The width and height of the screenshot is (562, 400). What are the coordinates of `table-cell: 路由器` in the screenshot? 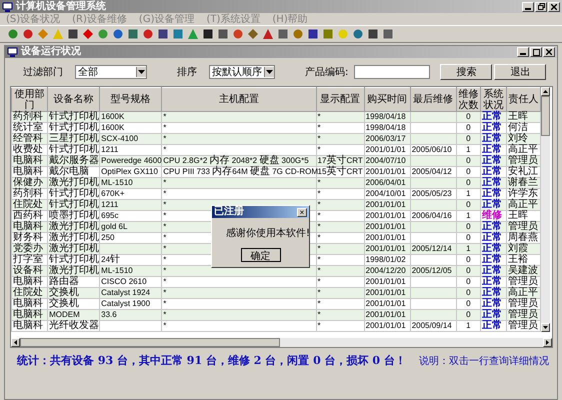 It's located at (74, 282).